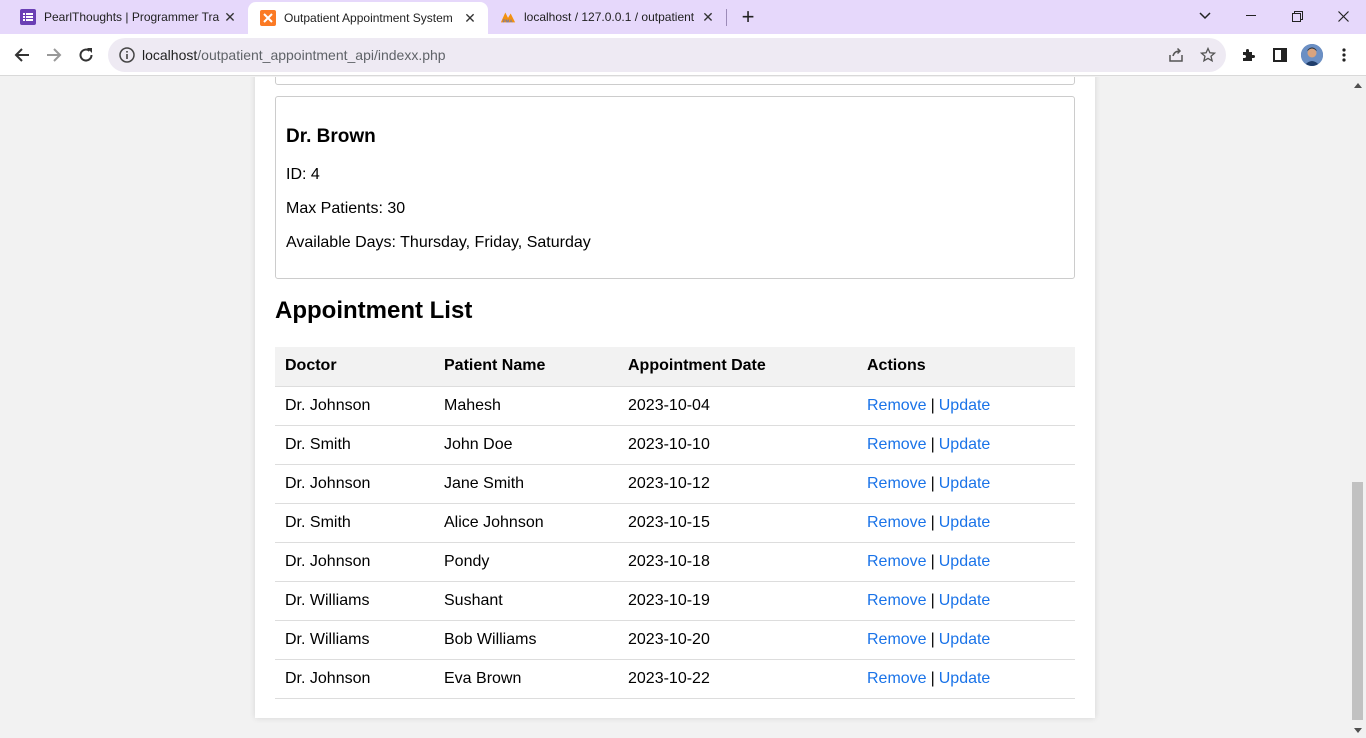 The height and width of the screenshot is (738, 1366). Describe the element at coordinates (354, 601) in the screenshot. I see `cell-doctor: Dr. Williams` at that location.